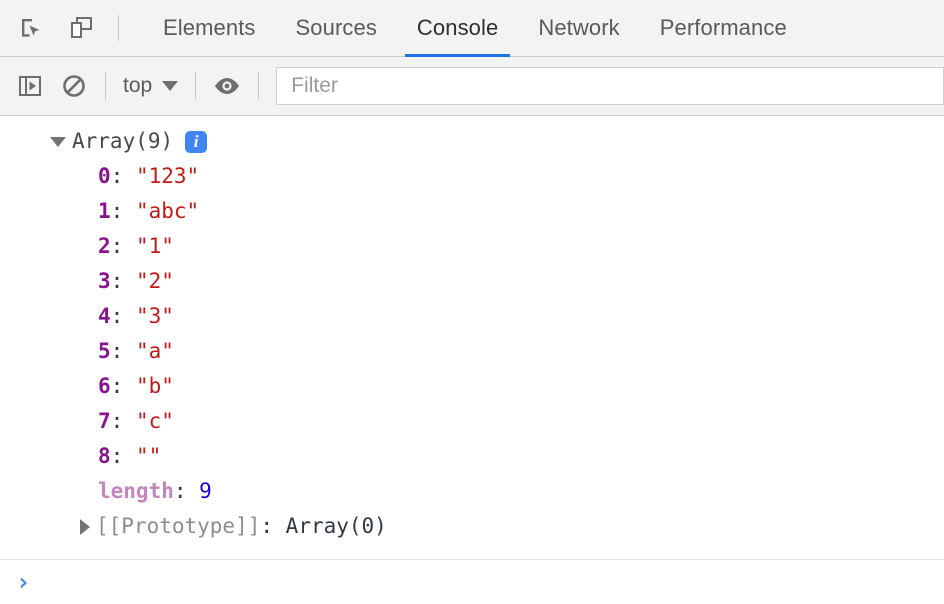 The width and height of the screenshot is (944, 604). Describe the element at coordinates (85, 526) in the screenshot. I see `triangle-right-icon` at that location.